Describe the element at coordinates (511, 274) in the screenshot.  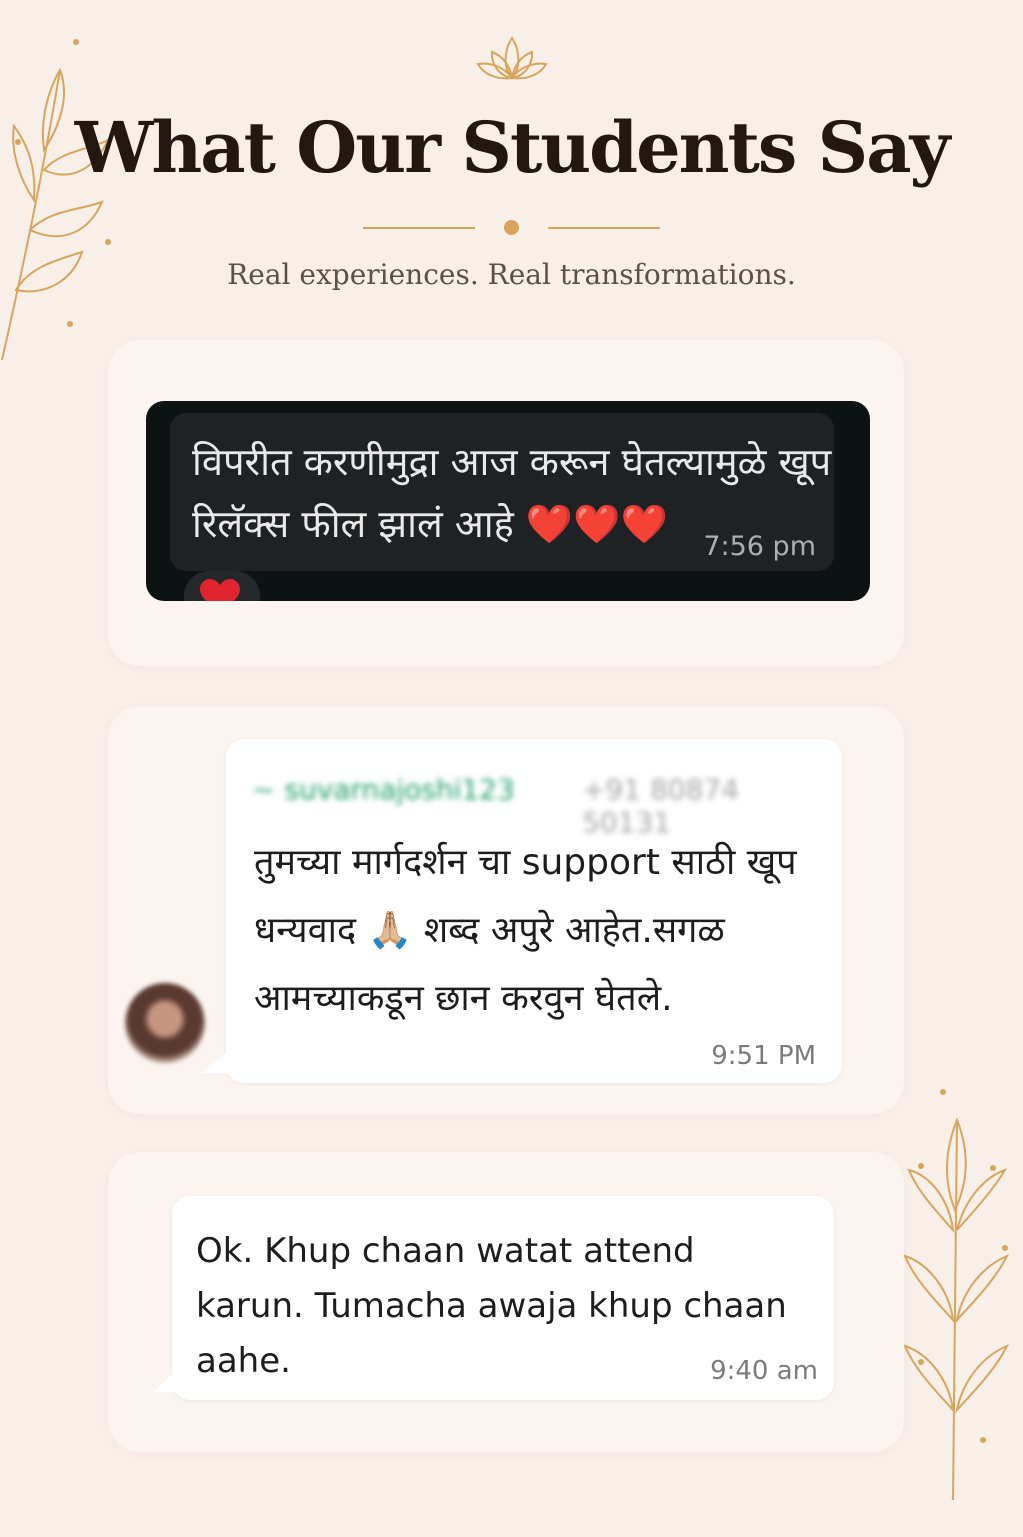
I see `page-subtitle: Real experiences. Real transformations.` at that location.